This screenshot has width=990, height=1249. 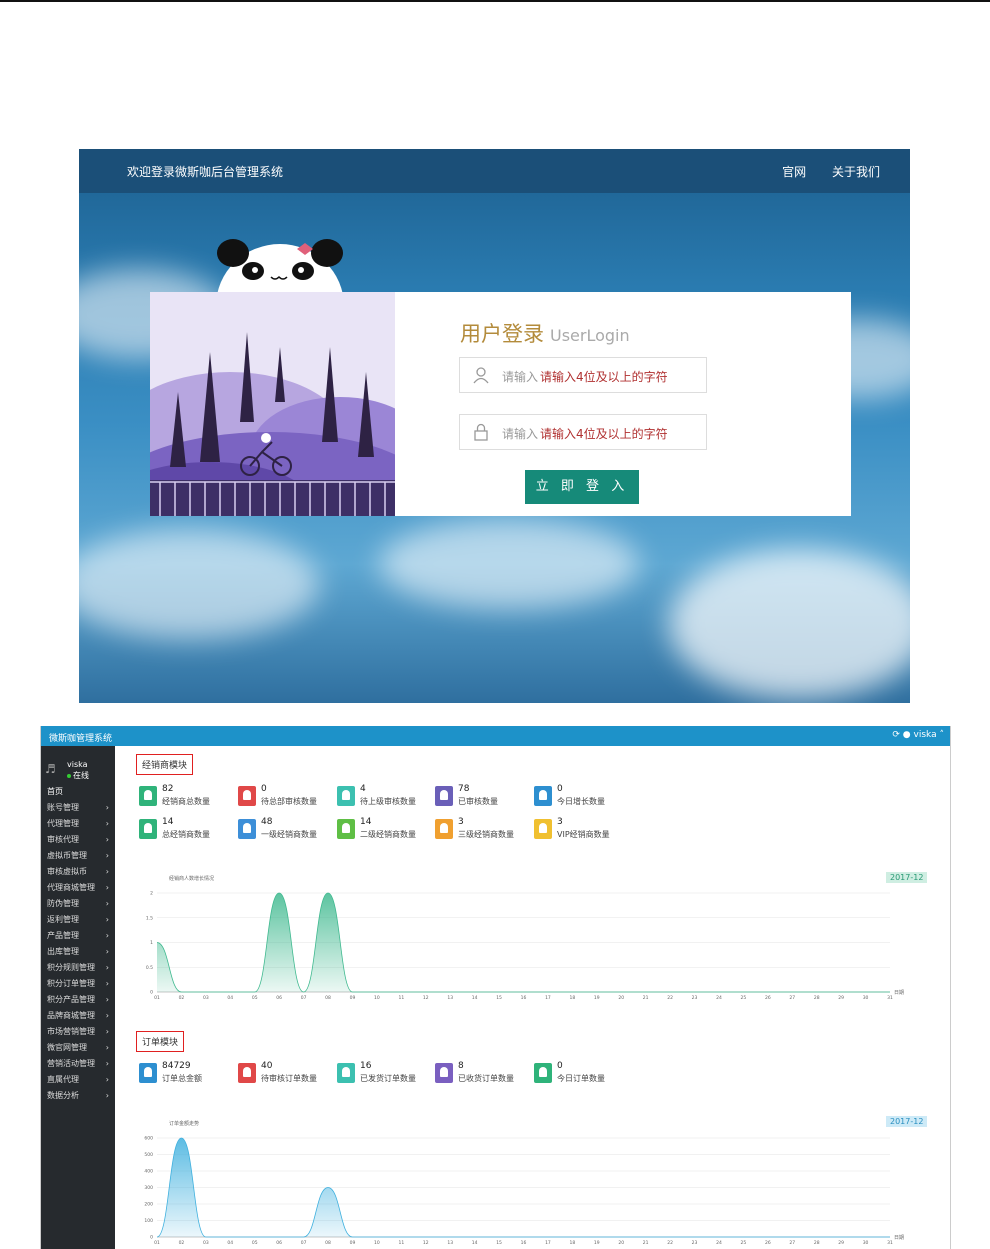 What do you see at coordinates (582, 487) in the screenshot?
I see `login-submit-button: 立 即 登 入` at bounding box center [582, 487].